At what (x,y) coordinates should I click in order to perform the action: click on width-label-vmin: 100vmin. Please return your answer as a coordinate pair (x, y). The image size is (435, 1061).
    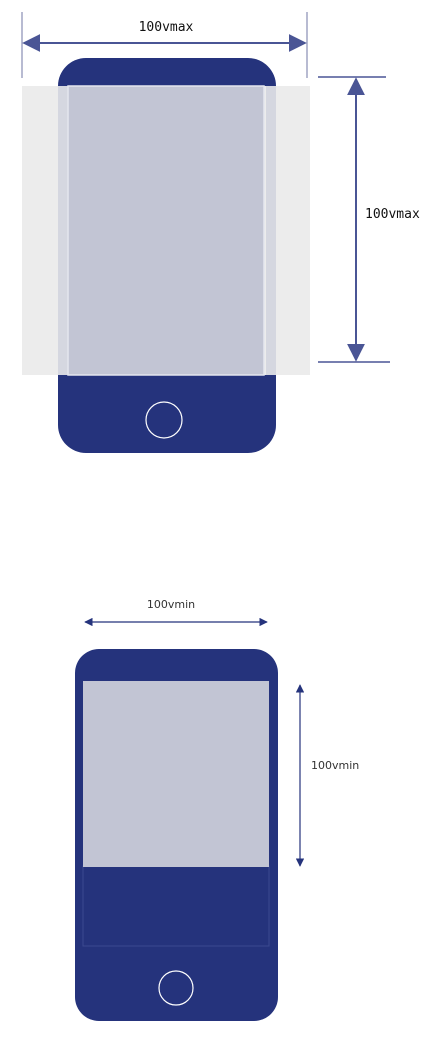
    Looking at the image, I should click on (171, 604).